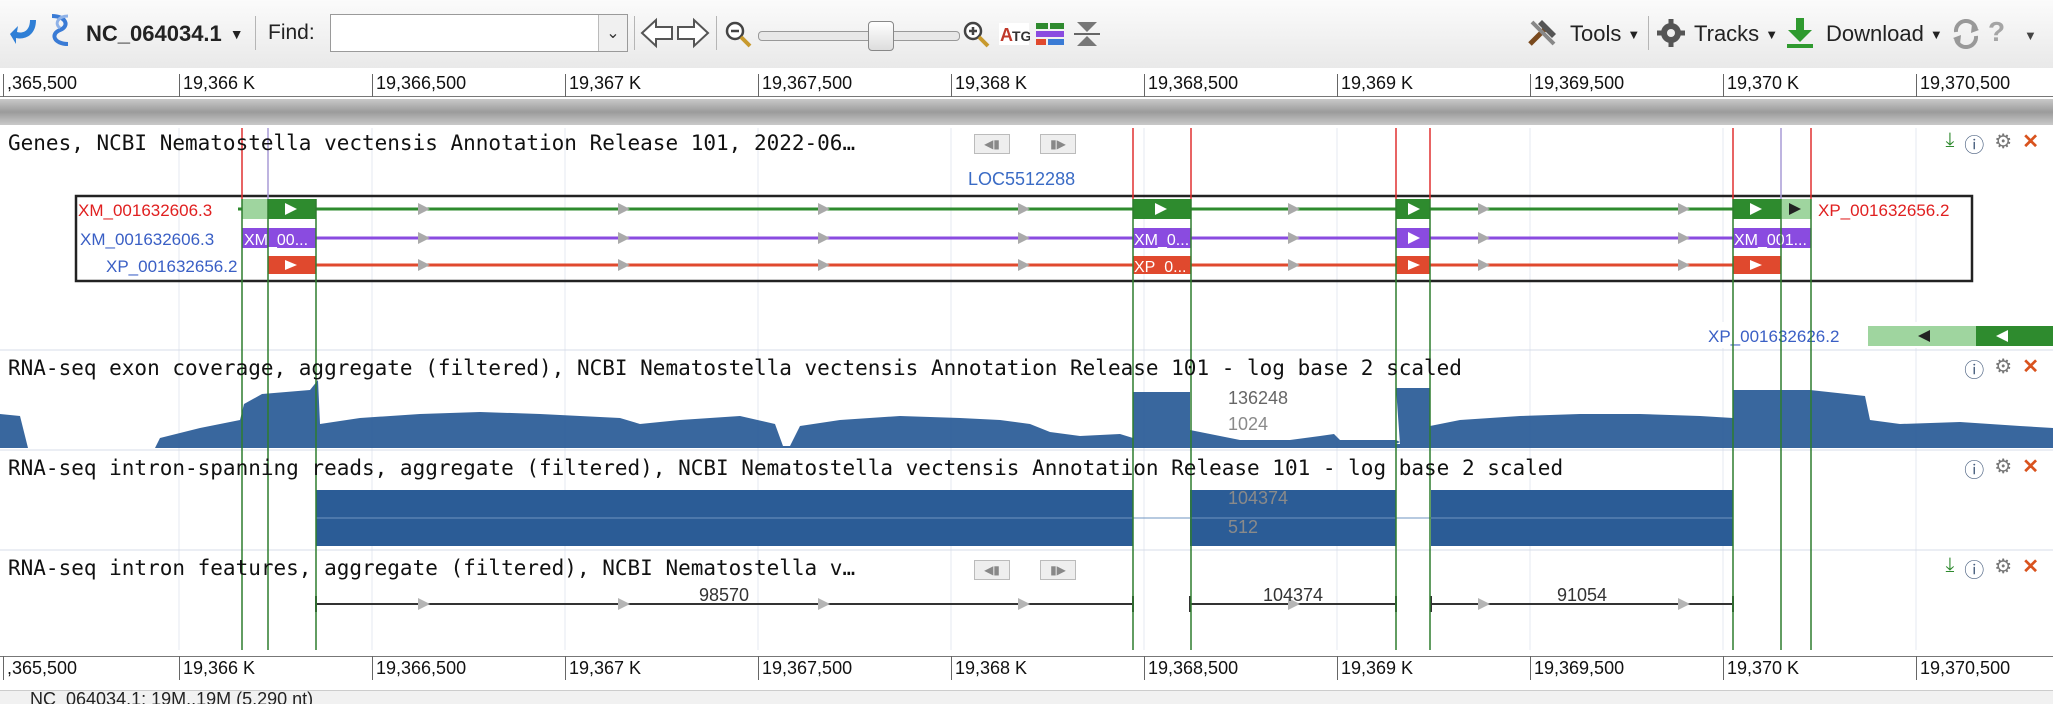 This screenshot has width=2053, height=704. What do you see at coordinates (255, 209) in the screenshot?
I see `utr-block` at bounding box center [255, 209].